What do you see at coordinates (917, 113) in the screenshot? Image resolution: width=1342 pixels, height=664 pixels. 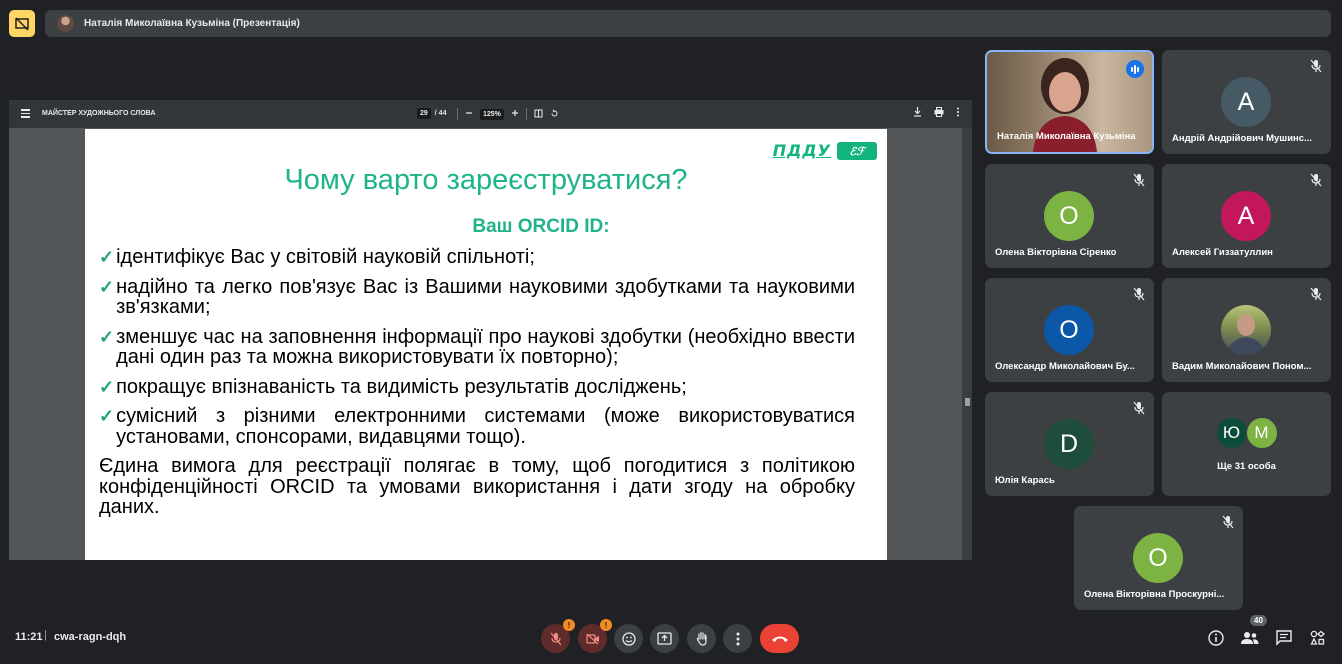 I see `download-icon` at bounding box center [917, 113].